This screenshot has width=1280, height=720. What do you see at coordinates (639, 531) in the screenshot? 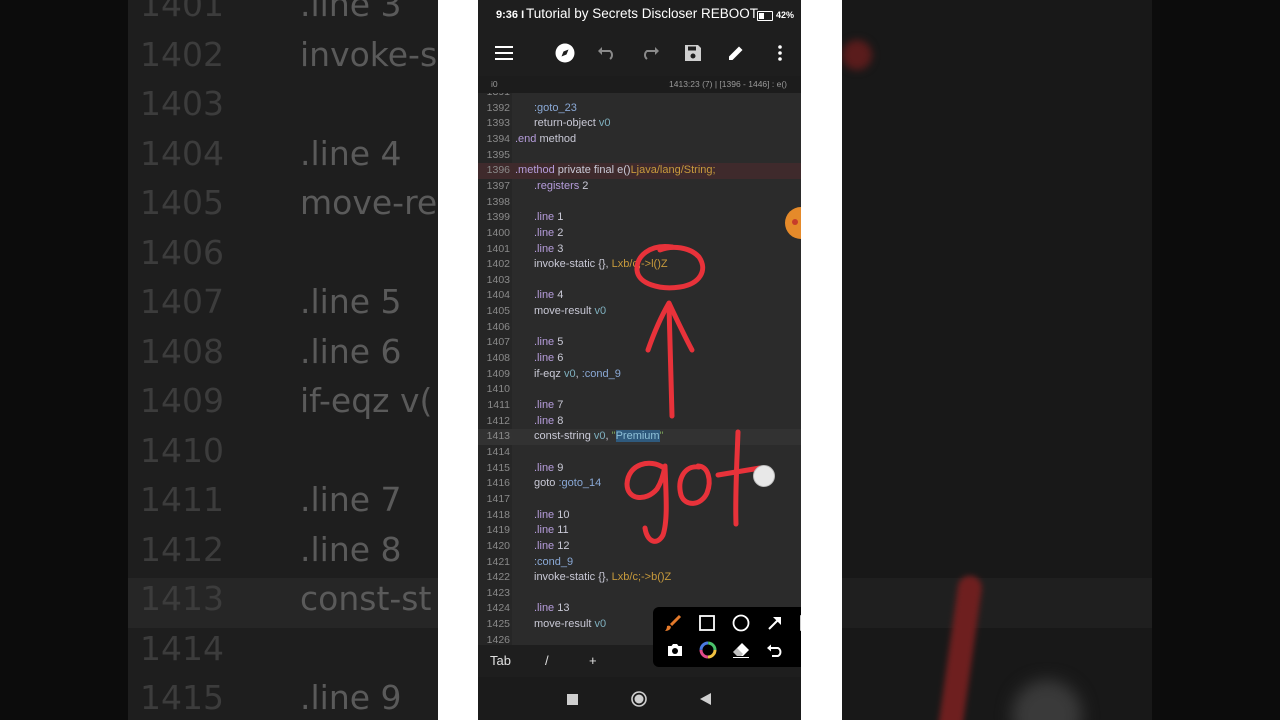
I see `code-line: 1419 .line 11` at bounding box center [639, 531].